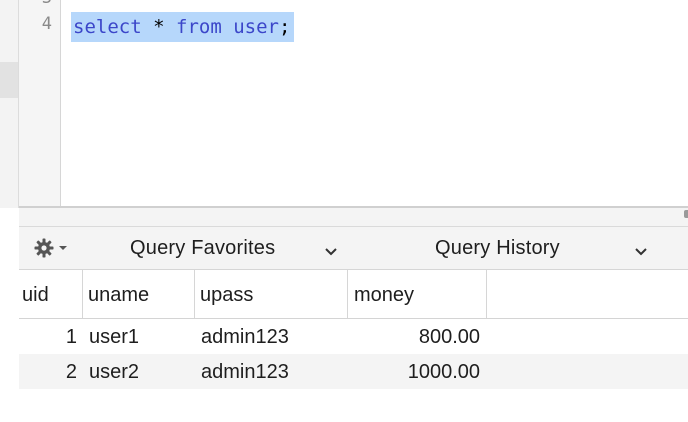  Describe the element at coordinates (51, 294) in the screenshot. I see `column-header-uid: uid` at that location.